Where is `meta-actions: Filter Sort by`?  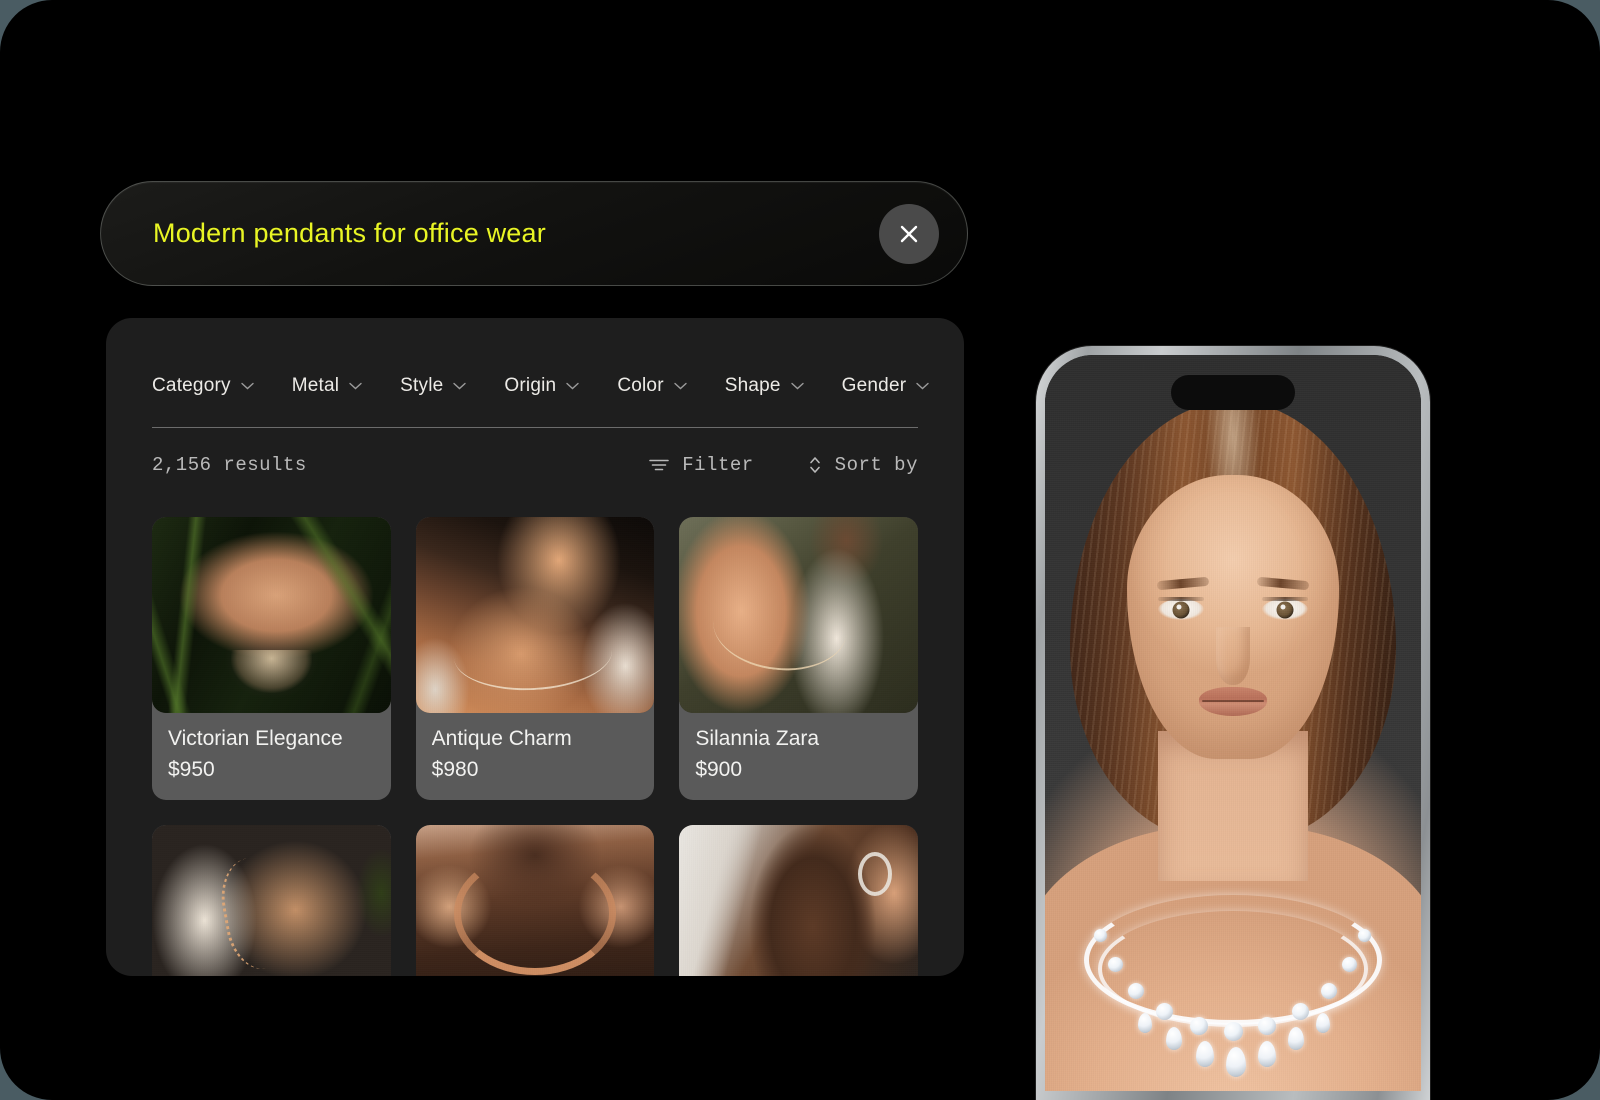 meta-actions: Filter Sort by is located at coordinates (783, 465).